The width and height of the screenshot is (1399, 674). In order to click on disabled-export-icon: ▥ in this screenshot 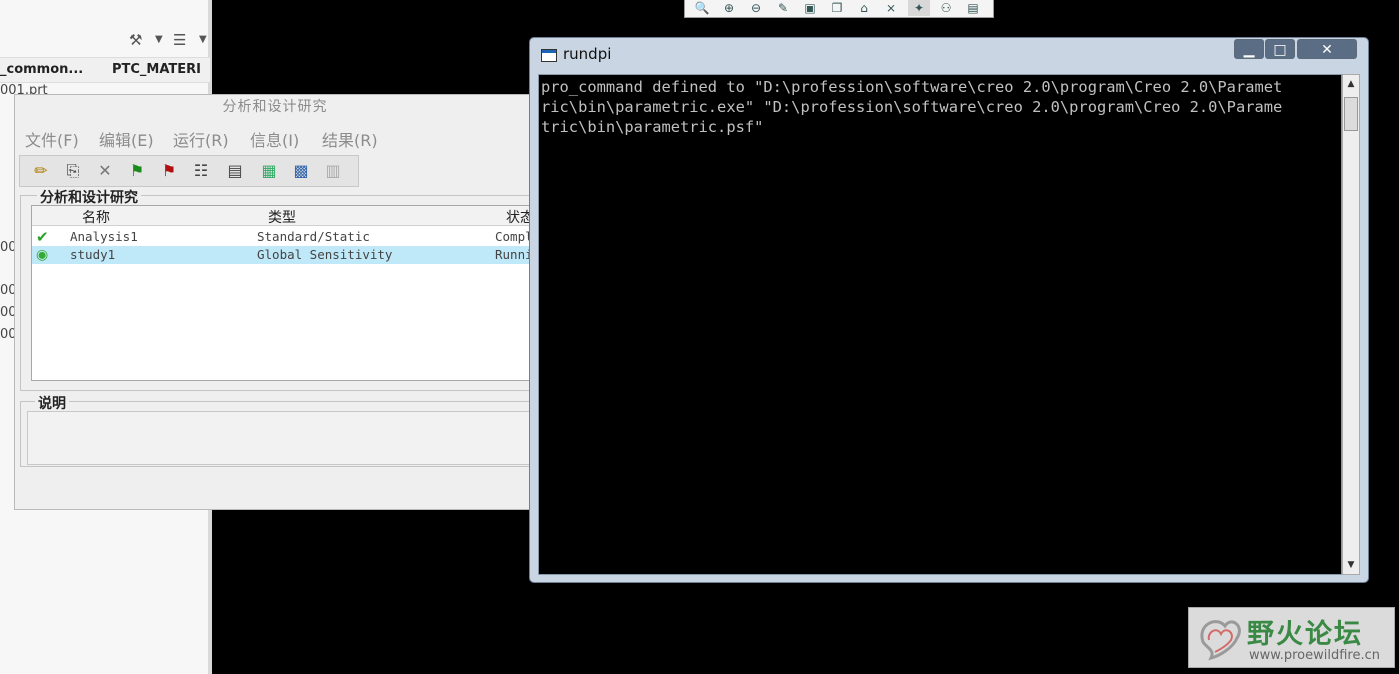, I will do `click(333, 170)`.